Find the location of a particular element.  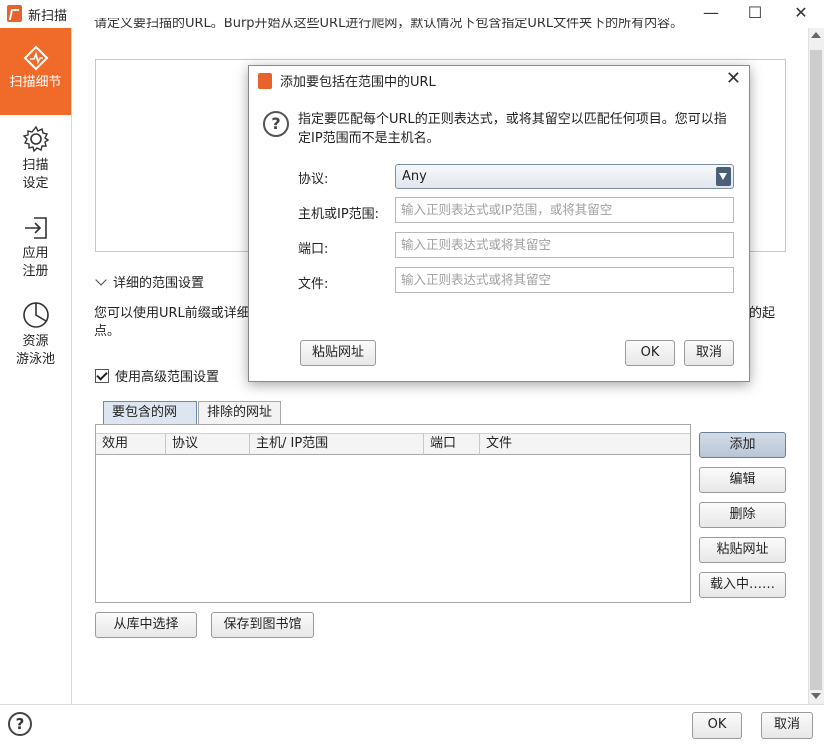

sidebar-item-scan-details: 扫描细节 is located at coordinates (35, 71).